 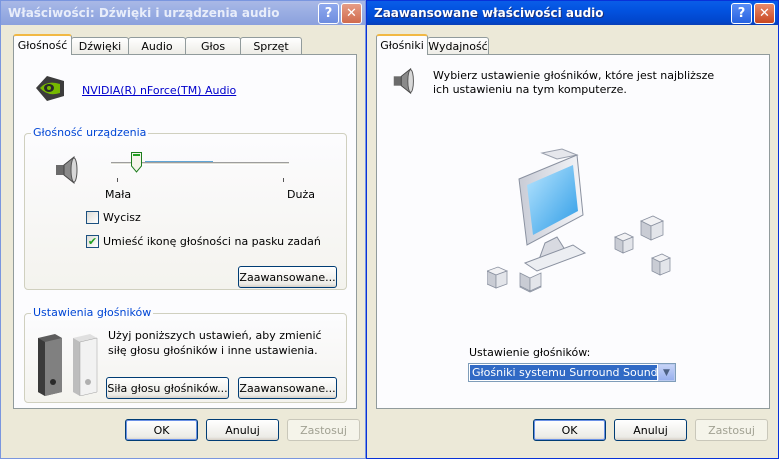 I want to click on tab-speakers: Głośniki, so click(x=402, y=44).